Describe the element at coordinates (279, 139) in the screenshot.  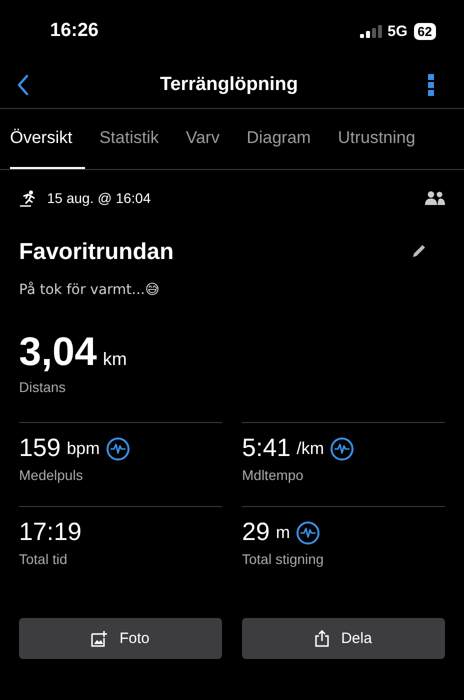
I see `tab: Diagram` at that location.